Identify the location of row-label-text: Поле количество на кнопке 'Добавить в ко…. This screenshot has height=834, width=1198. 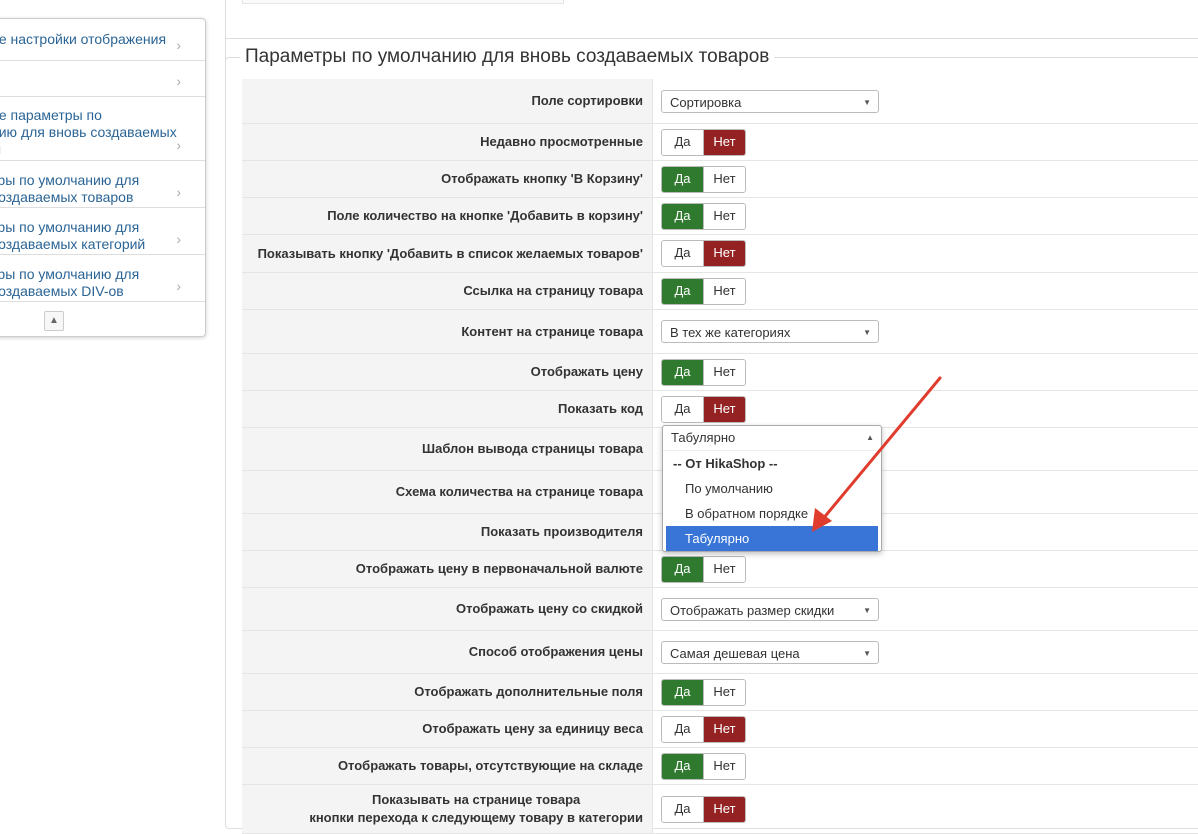
(485, 215).